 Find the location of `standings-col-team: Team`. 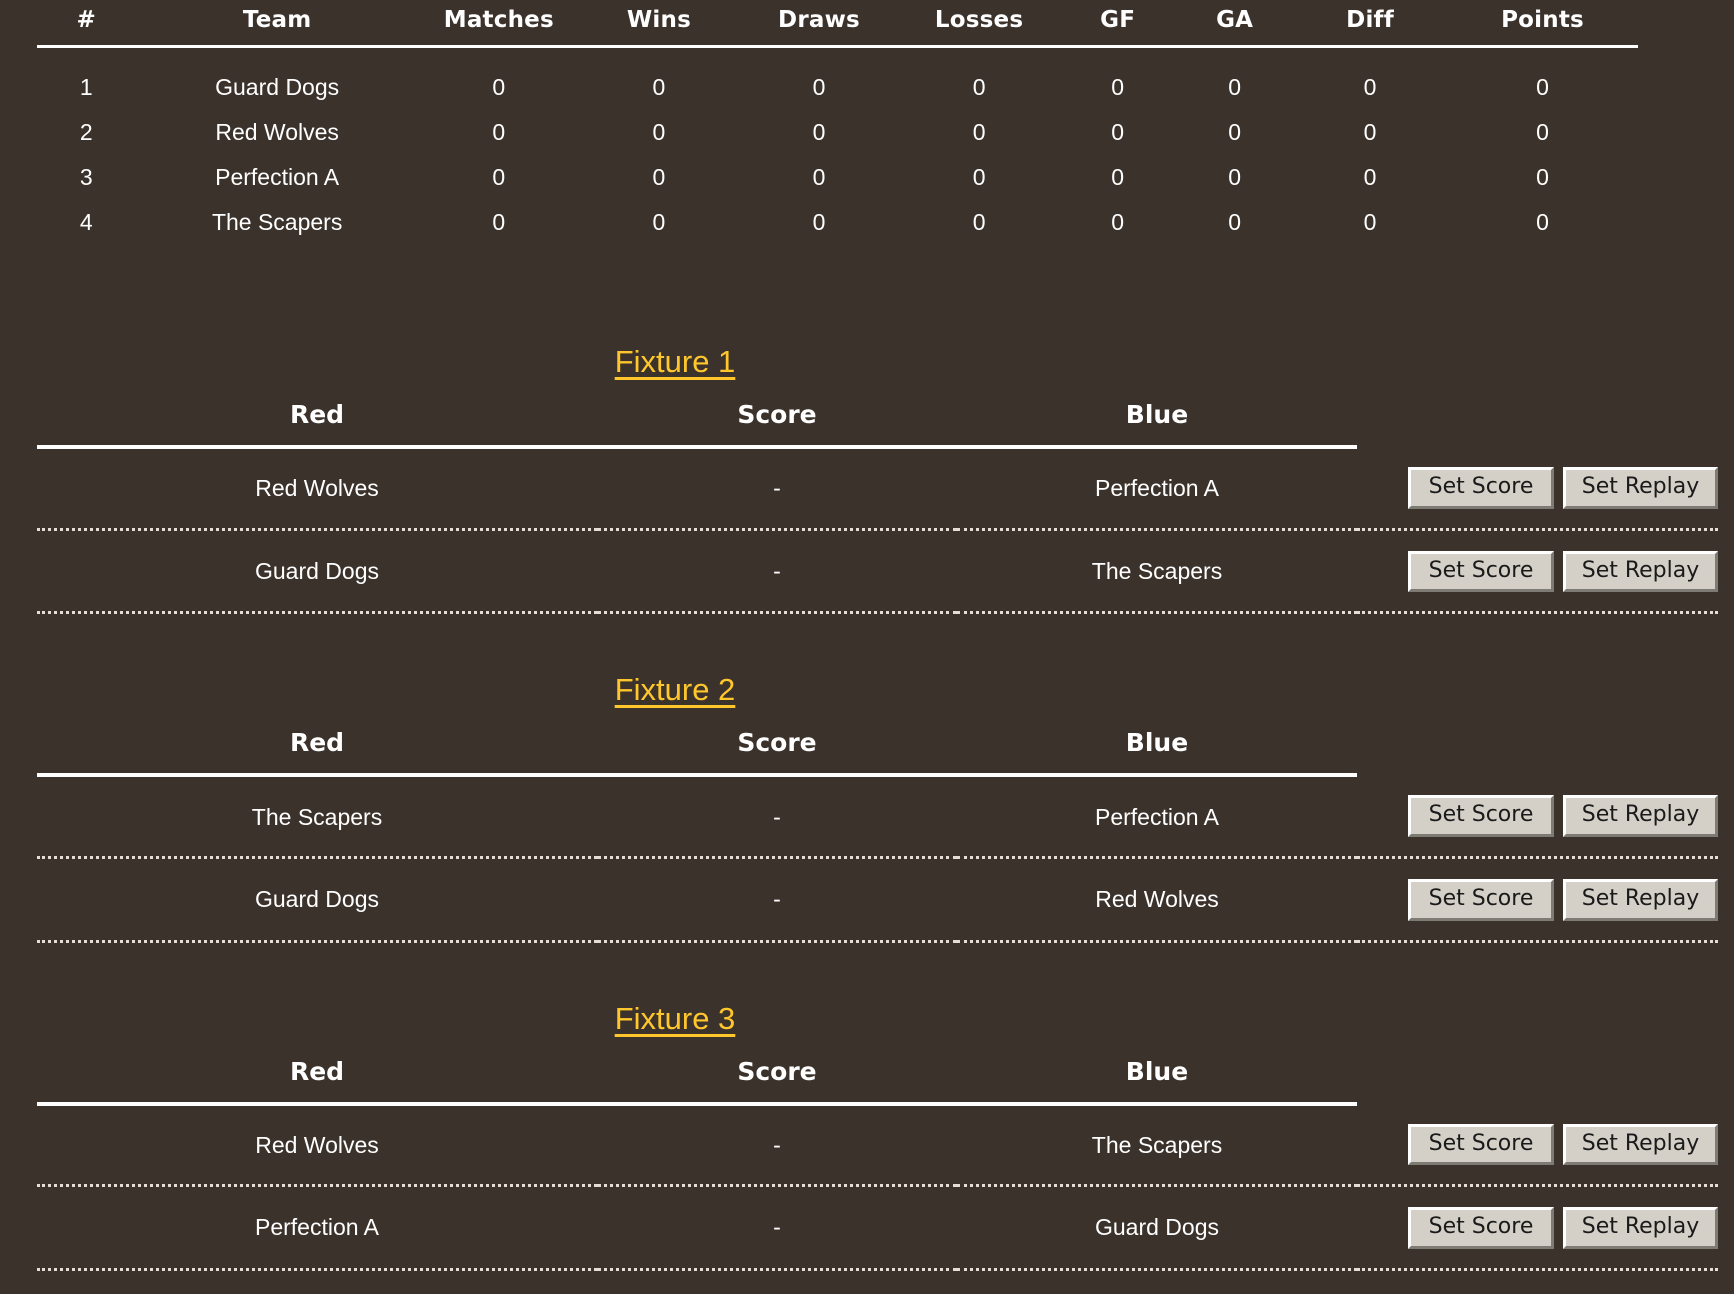

standings-col-team: Team is located at coordinates (277, 24).